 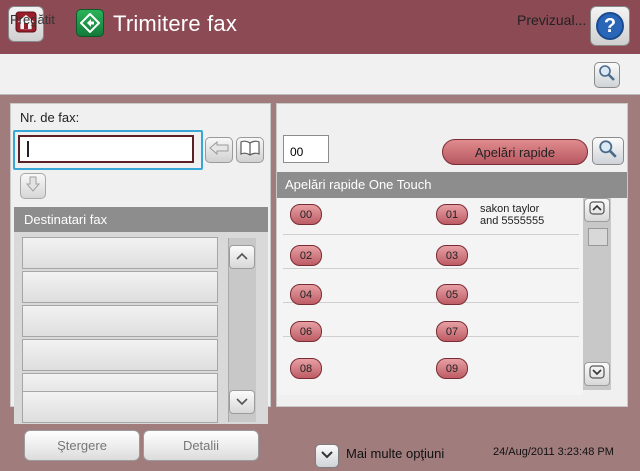 I want to click on speed-dial-entry-name: sakon taylor and 5555555, so click(x=512, y=215).